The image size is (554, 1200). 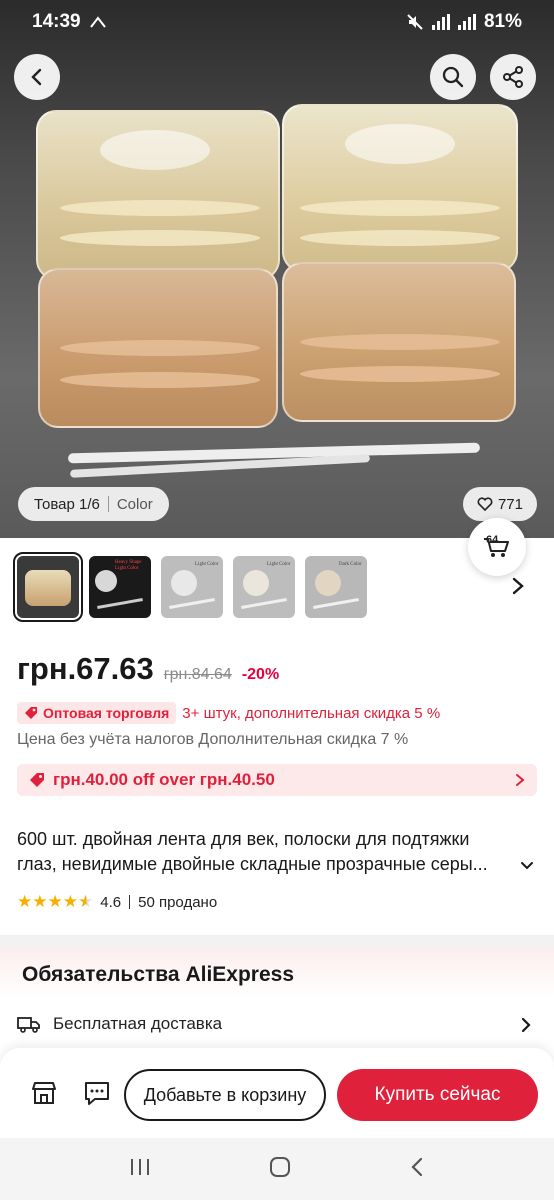 I want to click on likes-count: 771, so click(x=510, y=504).